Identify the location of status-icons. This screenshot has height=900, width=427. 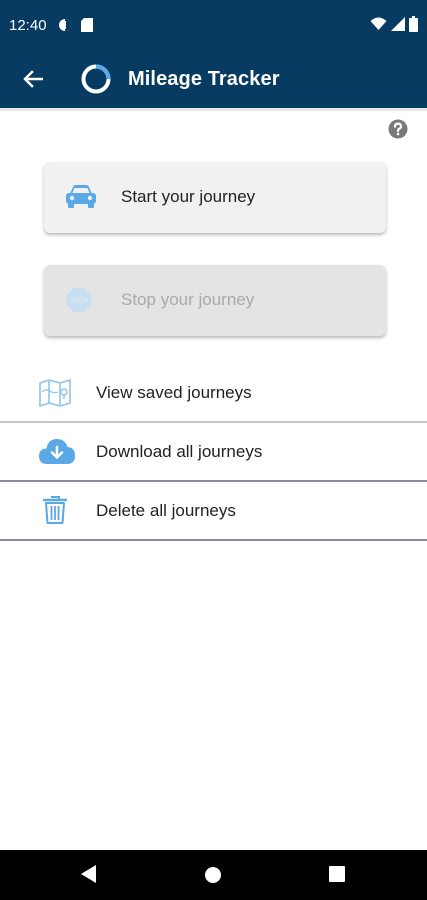
(394, 26).